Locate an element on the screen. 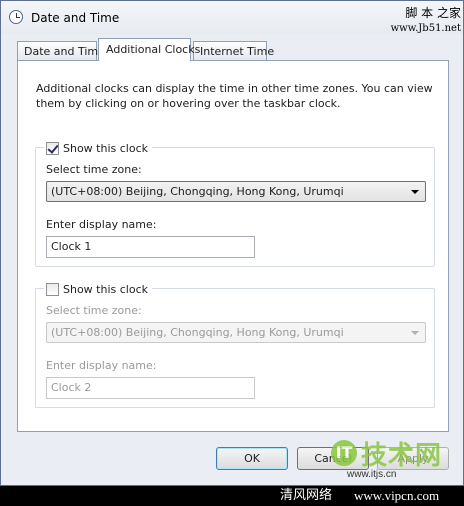  tab-additional-clocks: Additional Clocks is located at coordinates (149, 49).